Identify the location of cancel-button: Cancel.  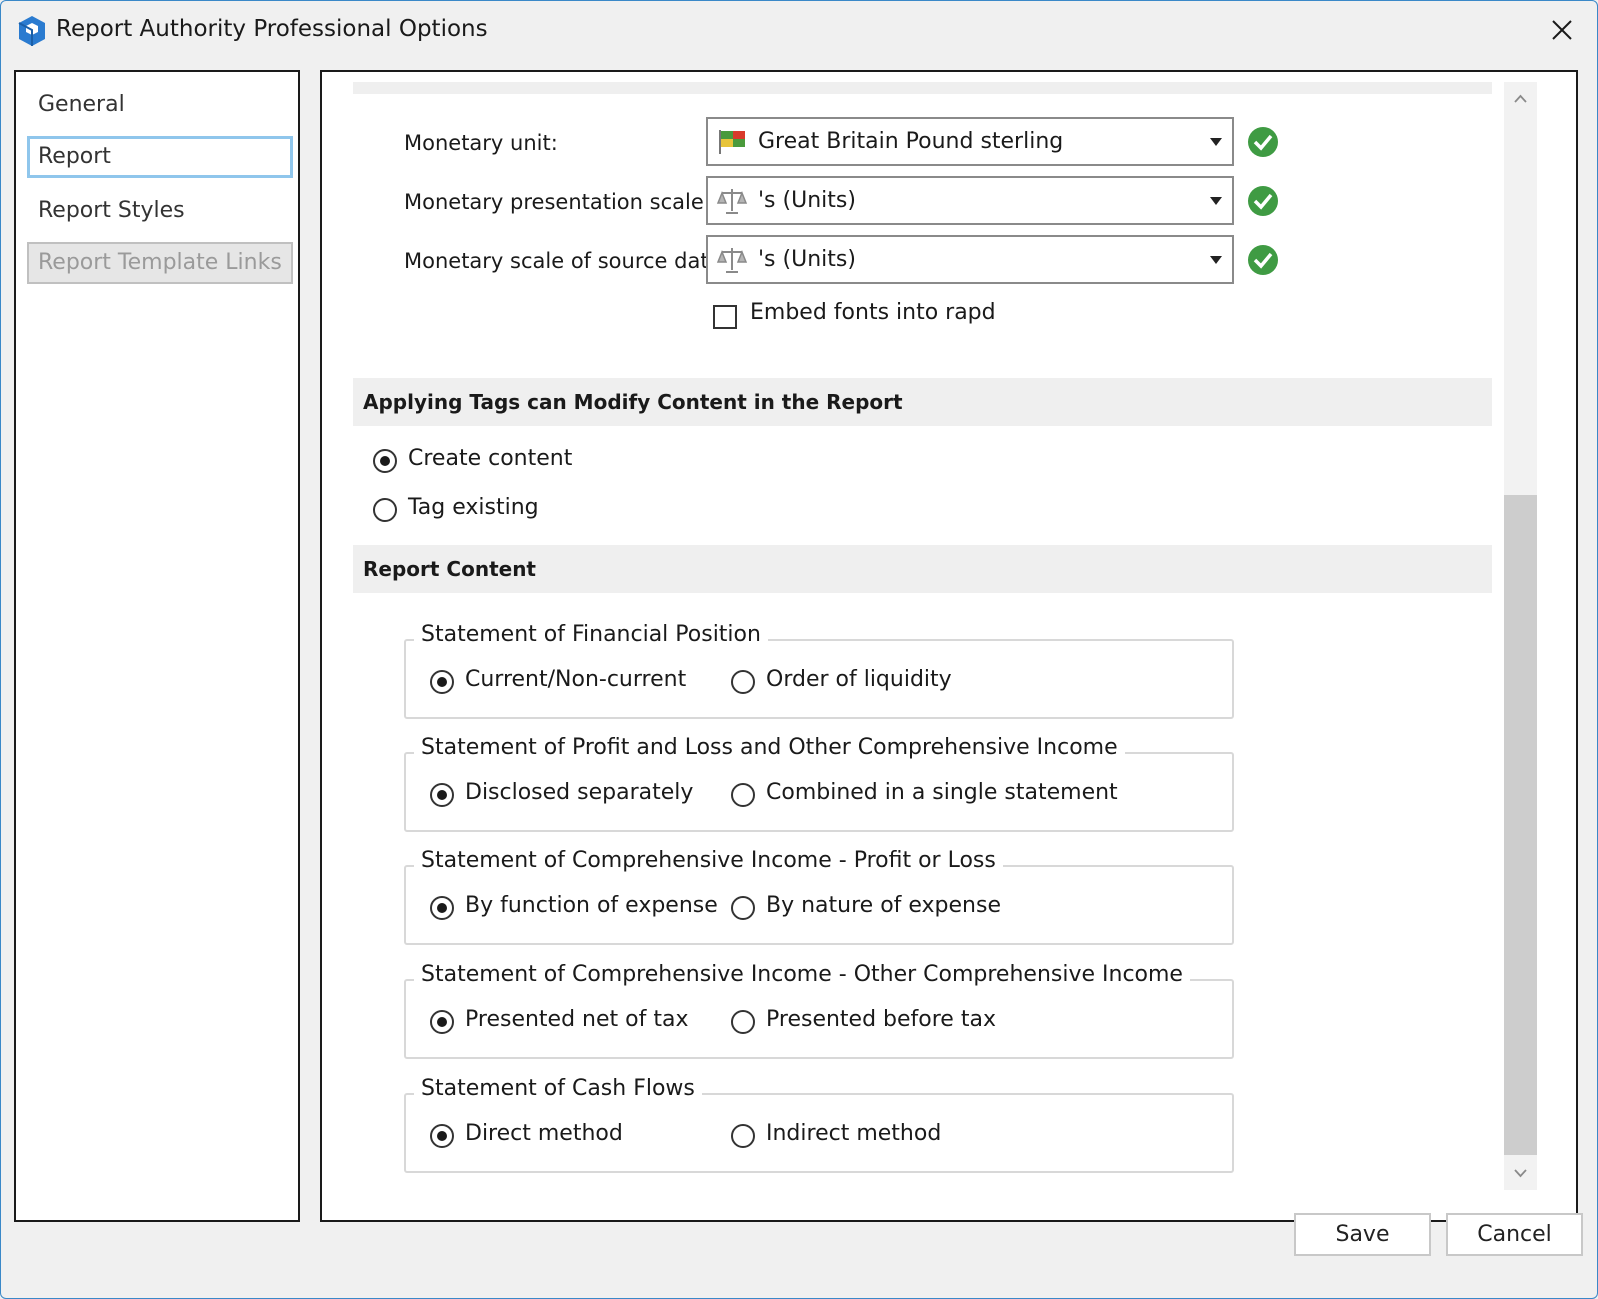
(1514, 1234).